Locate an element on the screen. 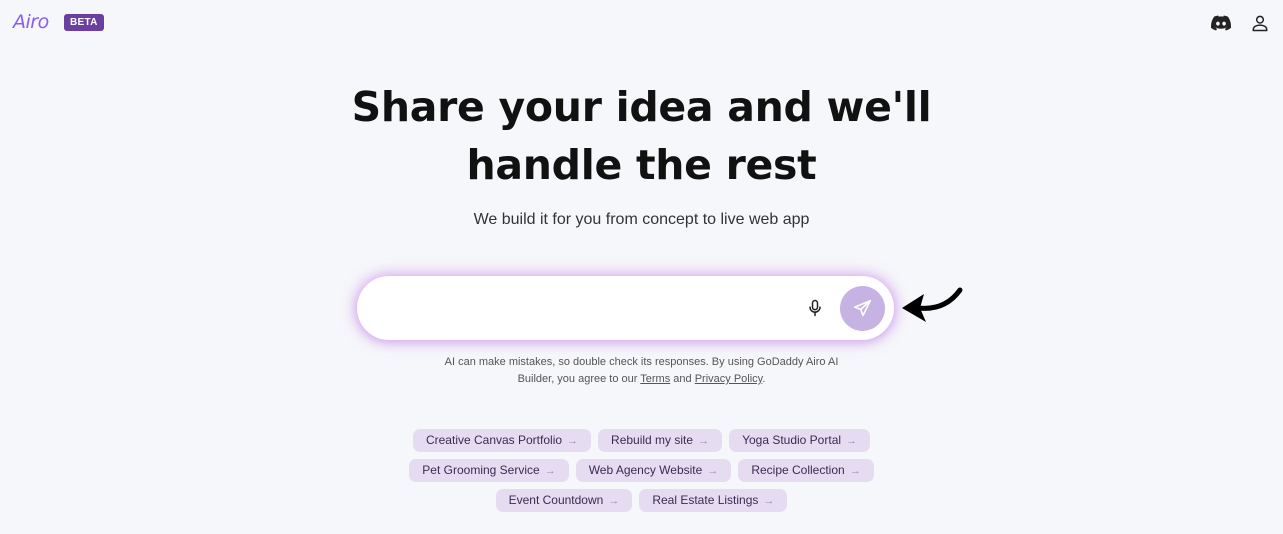  airo-logo: Airo is located at coordinates (31, 22).